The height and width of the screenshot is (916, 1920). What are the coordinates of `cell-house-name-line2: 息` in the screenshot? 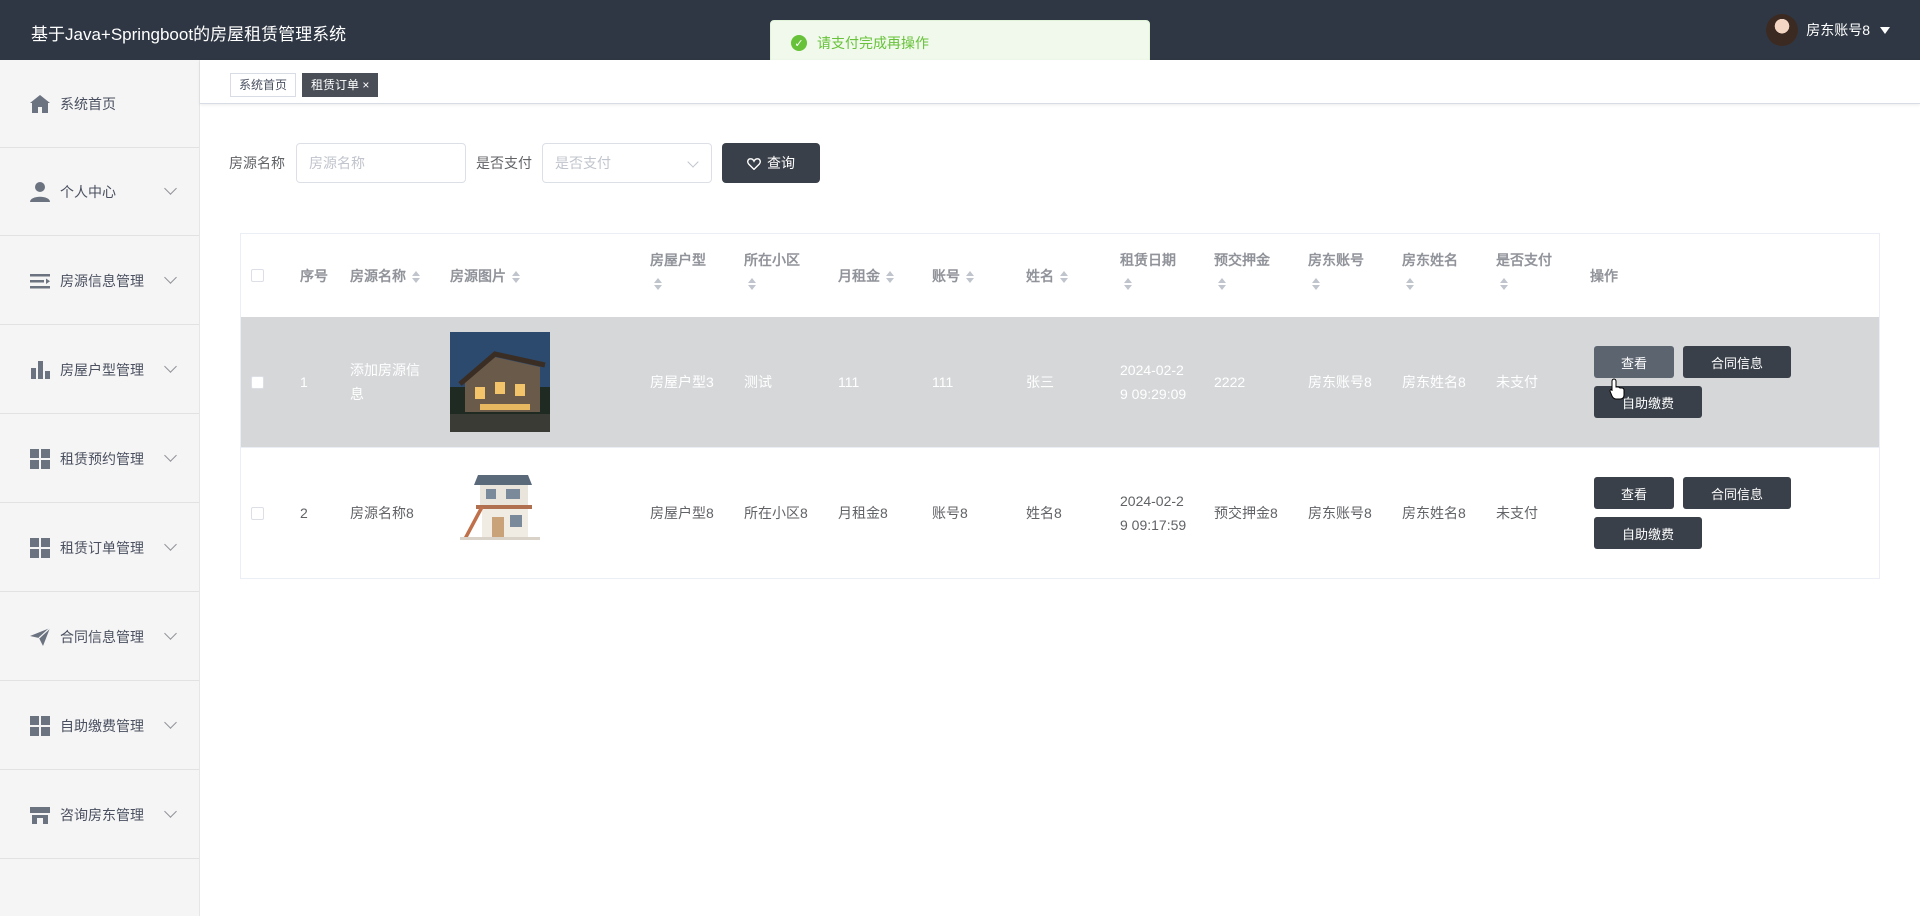 It's located at (357, 394).